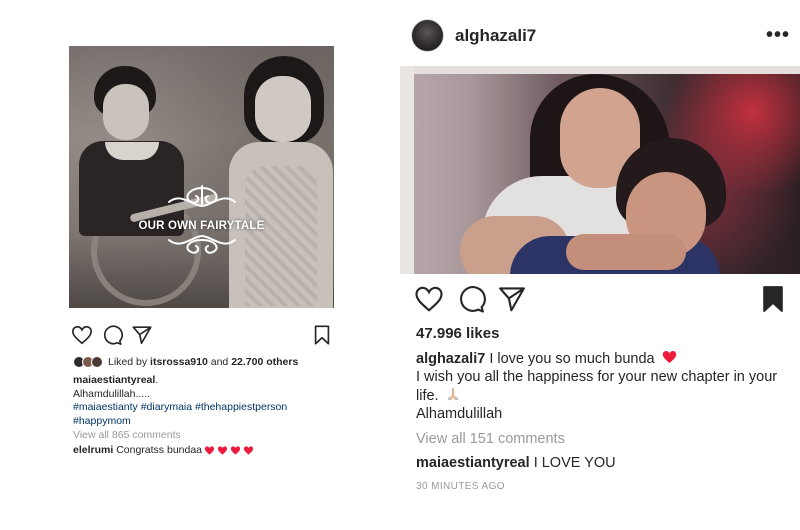 The width and height of the screenshot is (800, 530). Describe the element at coordinates (459, 414) in the screenshot. I see `caption-line-3: Alhamdulillah` at that location.